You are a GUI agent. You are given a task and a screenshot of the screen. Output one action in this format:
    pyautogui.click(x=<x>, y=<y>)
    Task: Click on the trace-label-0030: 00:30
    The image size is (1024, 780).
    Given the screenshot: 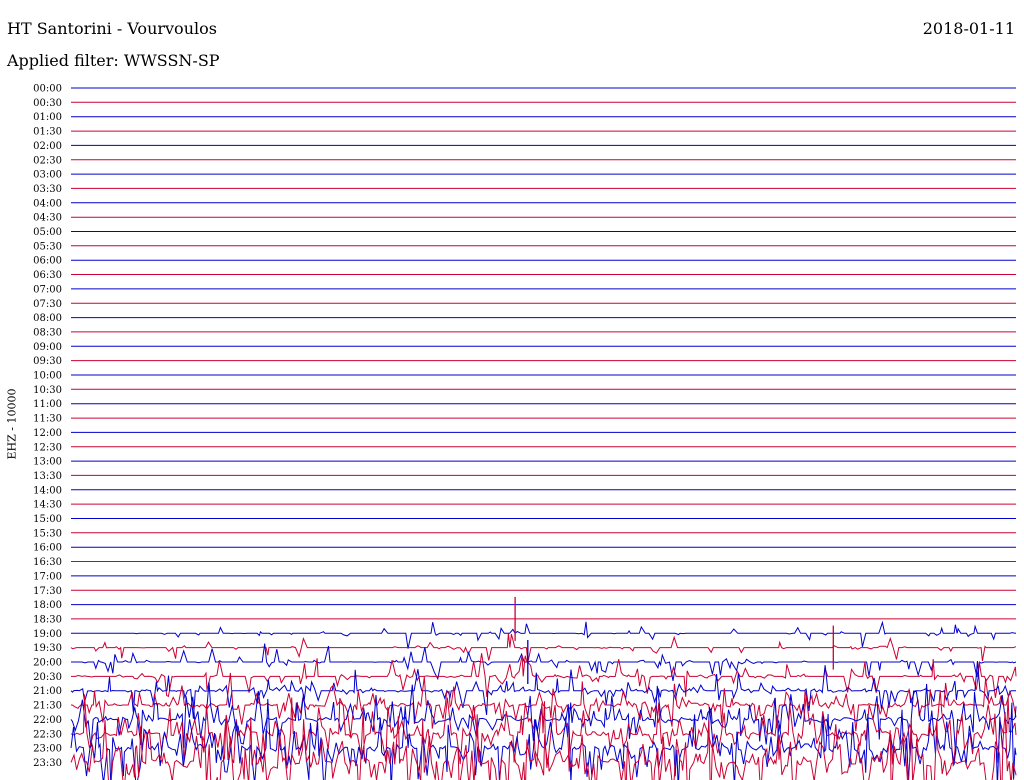 What is the action you would take?
    pyautogui.click(x=47, y=103)
    